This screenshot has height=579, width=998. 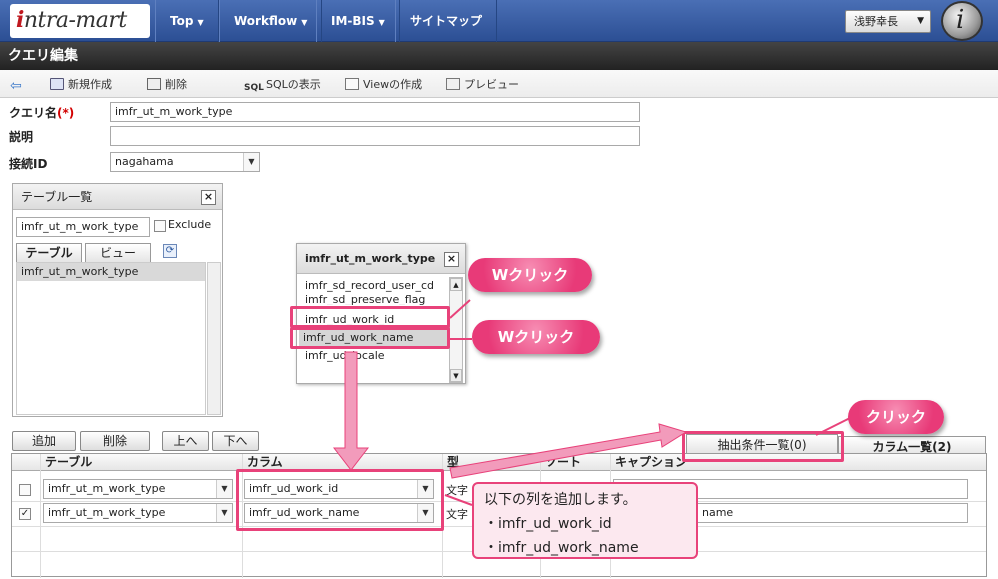 I want to click on show-sql-button: SQL SQLの表示, so click(x=282, y=85).